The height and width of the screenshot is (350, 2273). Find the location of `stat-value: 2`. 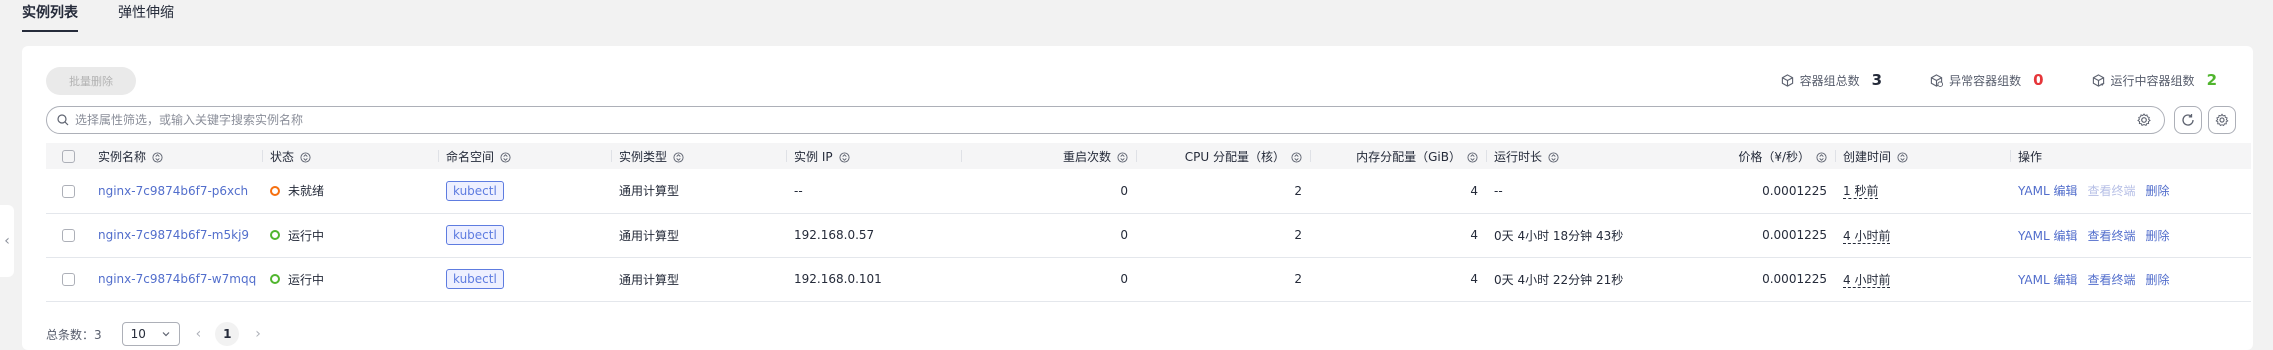

stat-value: 2 is located at coordinates (2211, 80).